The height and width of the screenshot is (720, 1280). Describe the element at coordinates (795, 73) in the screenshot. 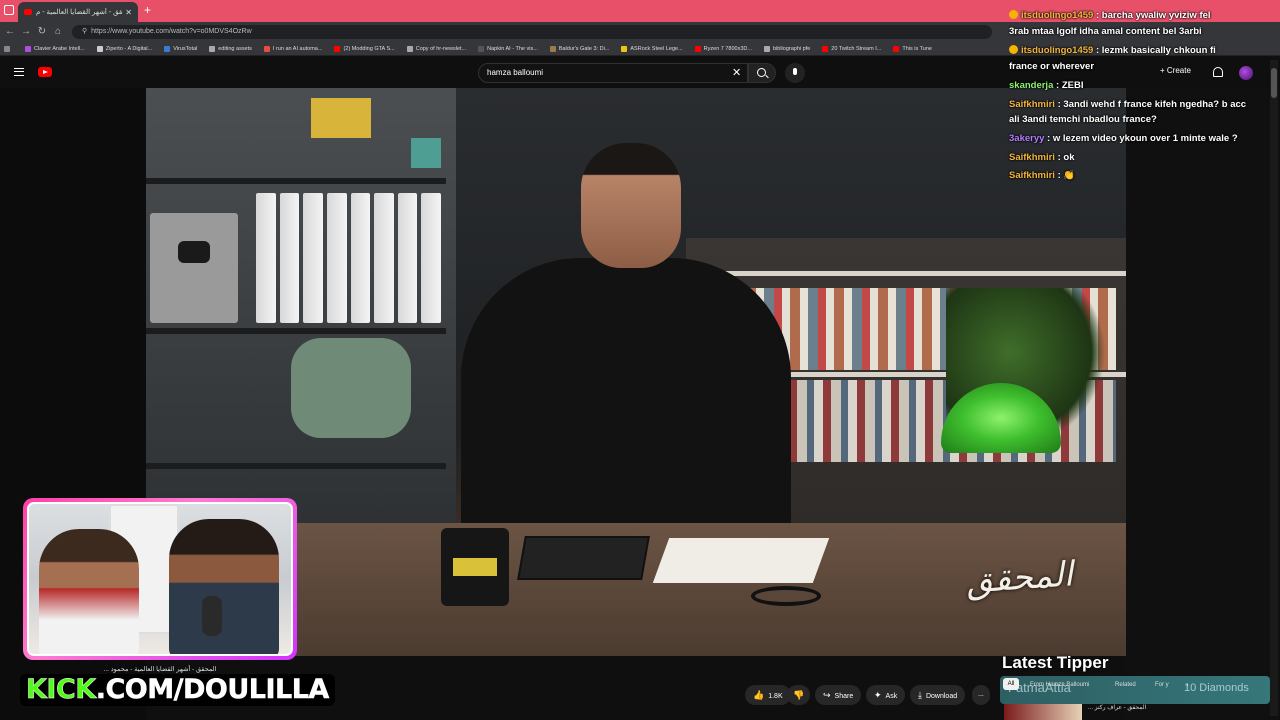

I see `voice-search-icon` at that location.